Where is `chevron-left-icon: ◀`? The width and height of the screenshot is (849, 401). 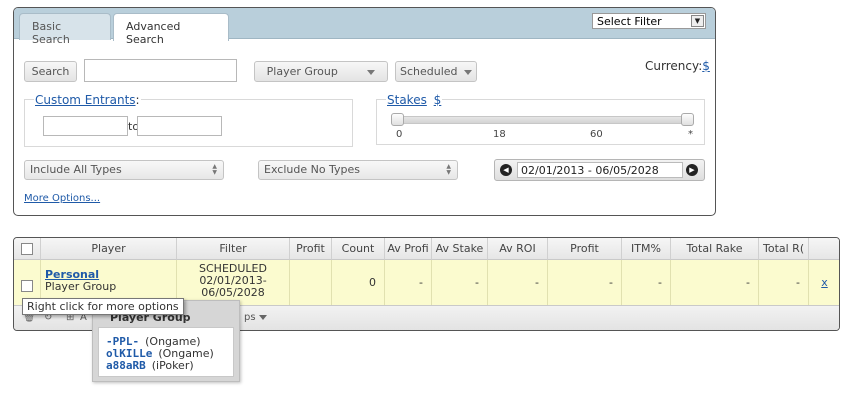 chevron-left-icon: ◀ is located at coordinates (506, 170).